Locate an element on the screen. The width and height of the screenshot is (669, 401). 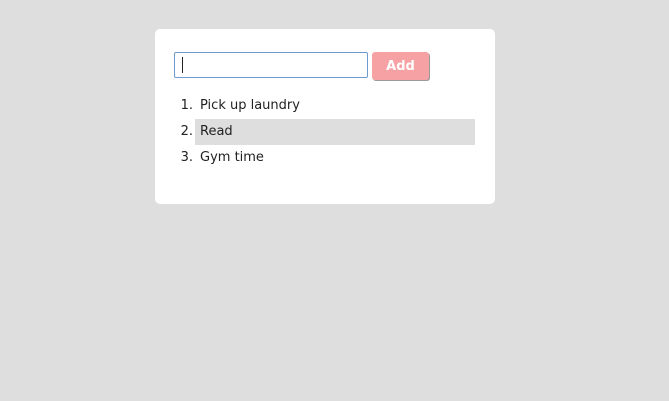
todo-list: 1. Pick up laundry 2. Read 3. Gym time is located at coordinates (325, 132).